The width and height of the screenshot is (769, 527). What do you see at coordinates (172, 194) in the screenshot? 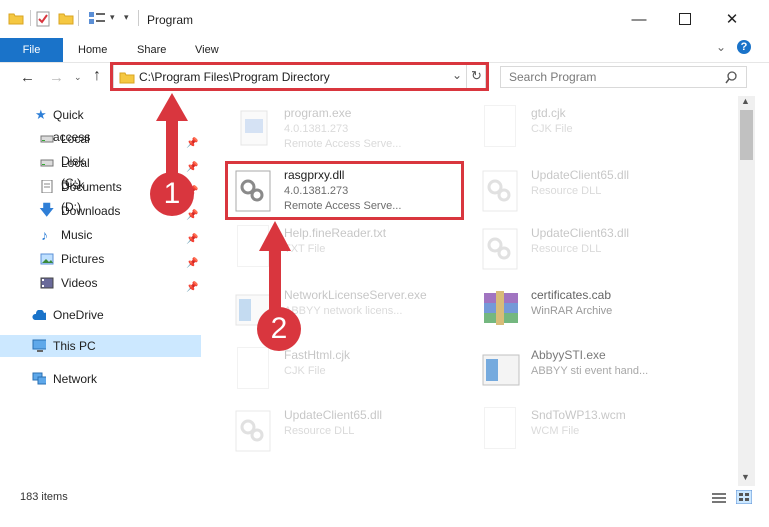
I see `callout-1: 1` at bounding box center [172, 194].